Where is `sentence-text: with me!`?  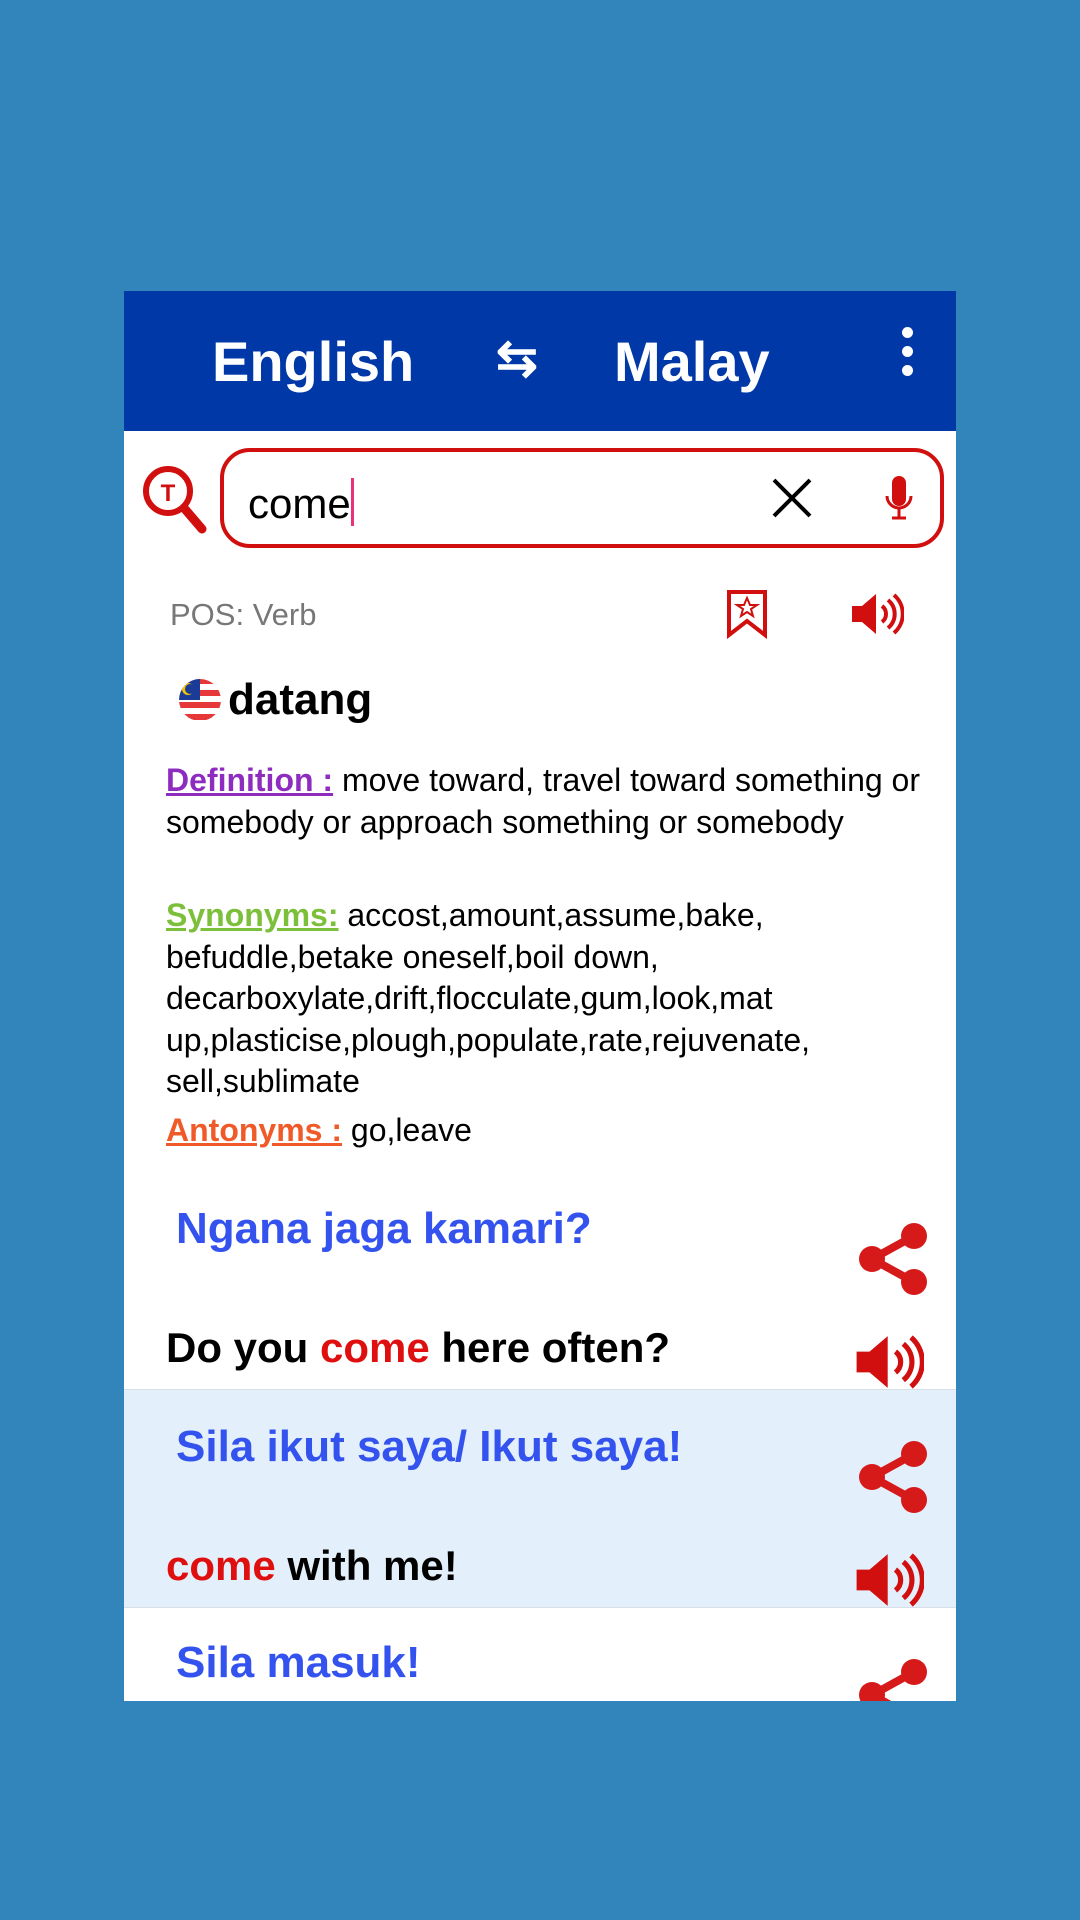 sentence-text: with me! is located at coordinates (366, 1565).